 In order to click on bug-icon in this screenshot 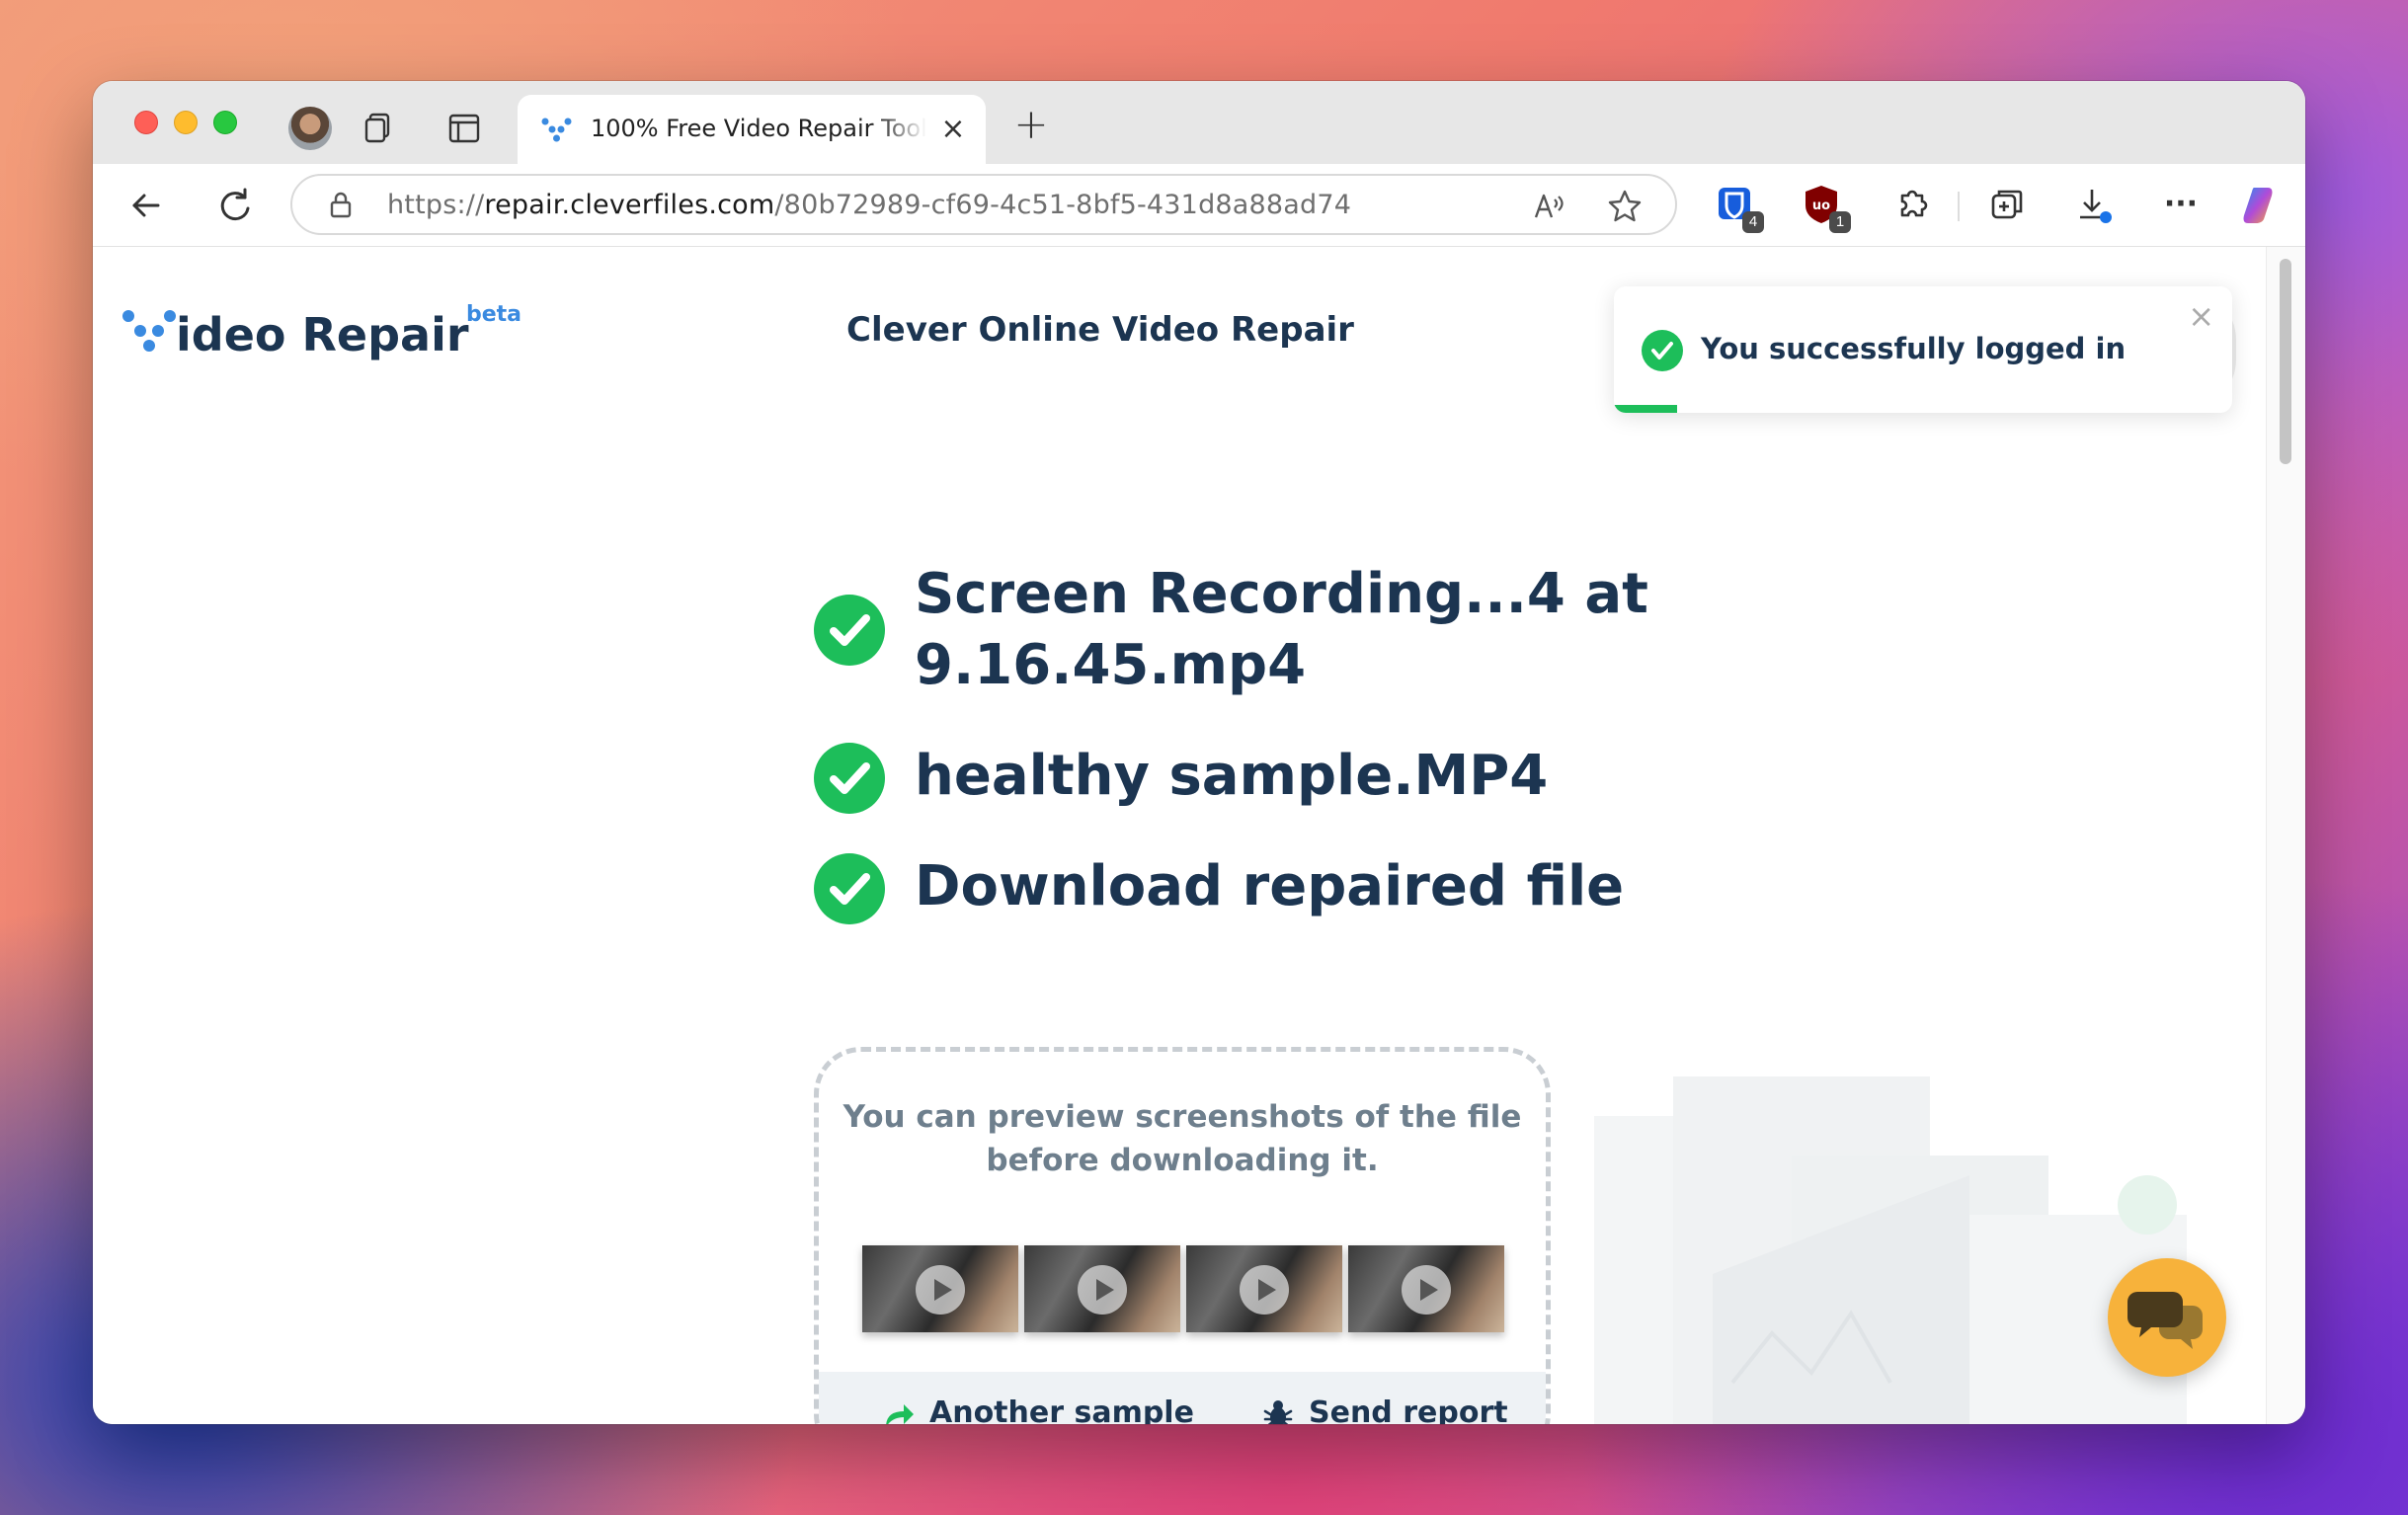, I will do `click(1278, 1412)`.